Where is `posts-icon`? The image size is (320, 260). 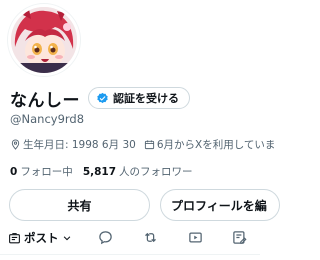 posts-icon is located at coordinates (14, 237).